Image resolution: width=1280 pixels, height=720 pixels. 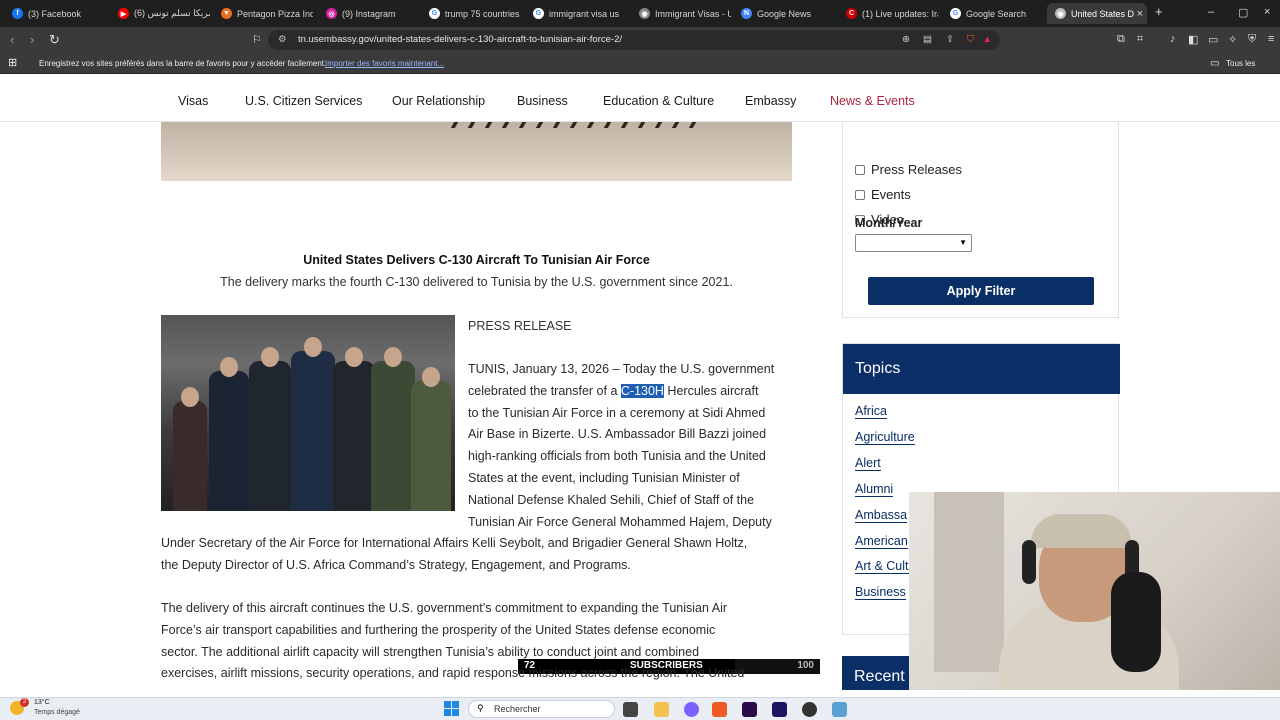 I want to click on tab-label: (9) Instagram, so click(x=369, y=13).